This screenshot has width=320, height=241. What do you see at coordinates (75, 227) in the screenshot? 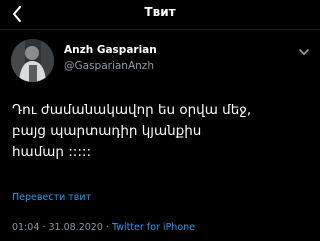
I see `tweet-date: 31.08.2020` at bounding box center [75, 227].